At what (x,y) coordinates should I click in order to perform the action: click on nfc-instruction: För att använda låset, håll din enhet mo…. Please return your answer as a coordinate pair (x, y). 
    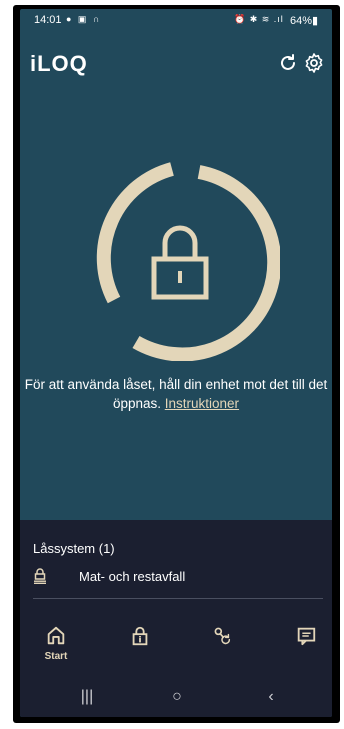
    Looking at the image, I should click on (176, 394).